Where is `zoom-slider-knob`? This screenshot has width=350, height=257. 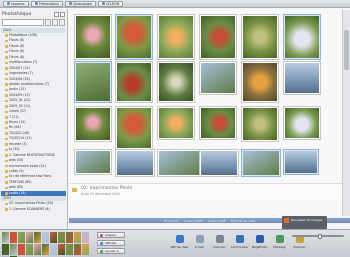 zoom-slider-knob is located at coordinates (320, 236).